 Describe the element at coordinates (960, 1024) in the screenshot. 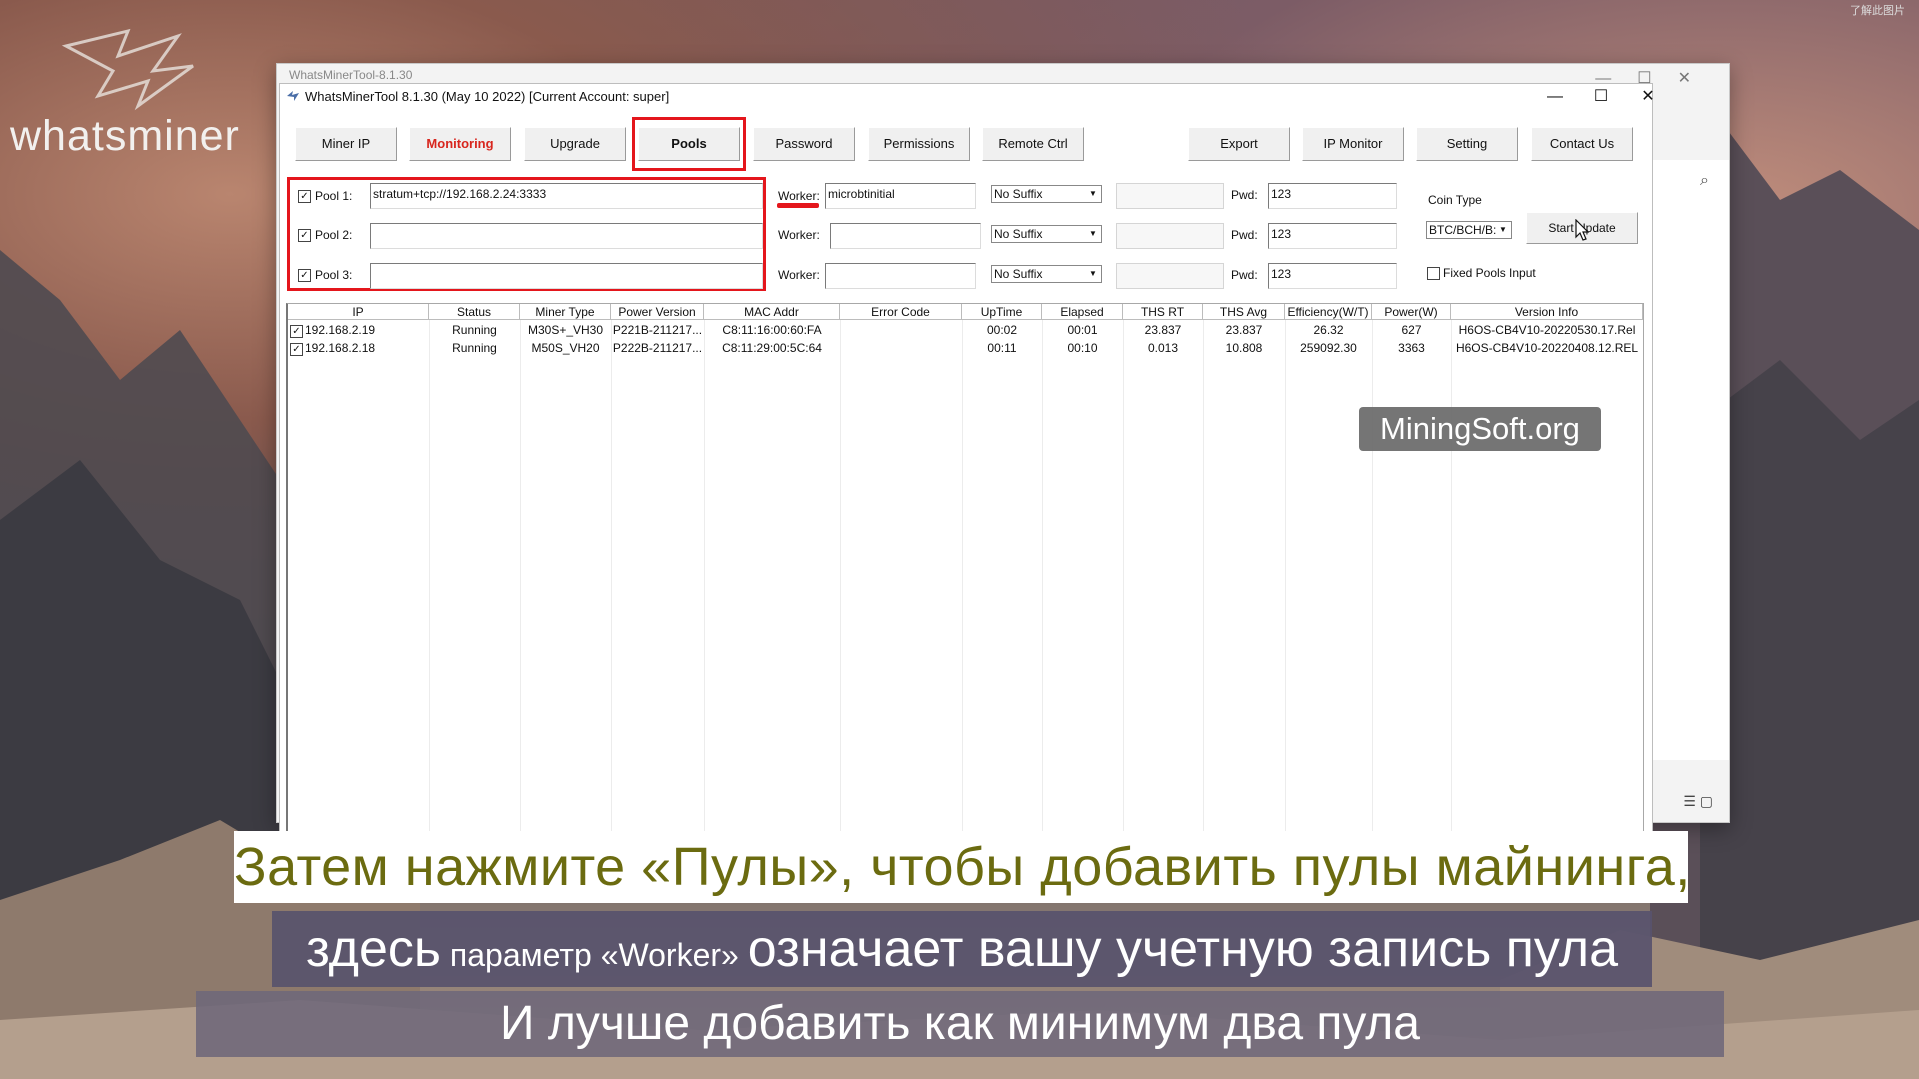

I see `subtitle-line-3: И лучше добавить как минимум два пула` at that location.